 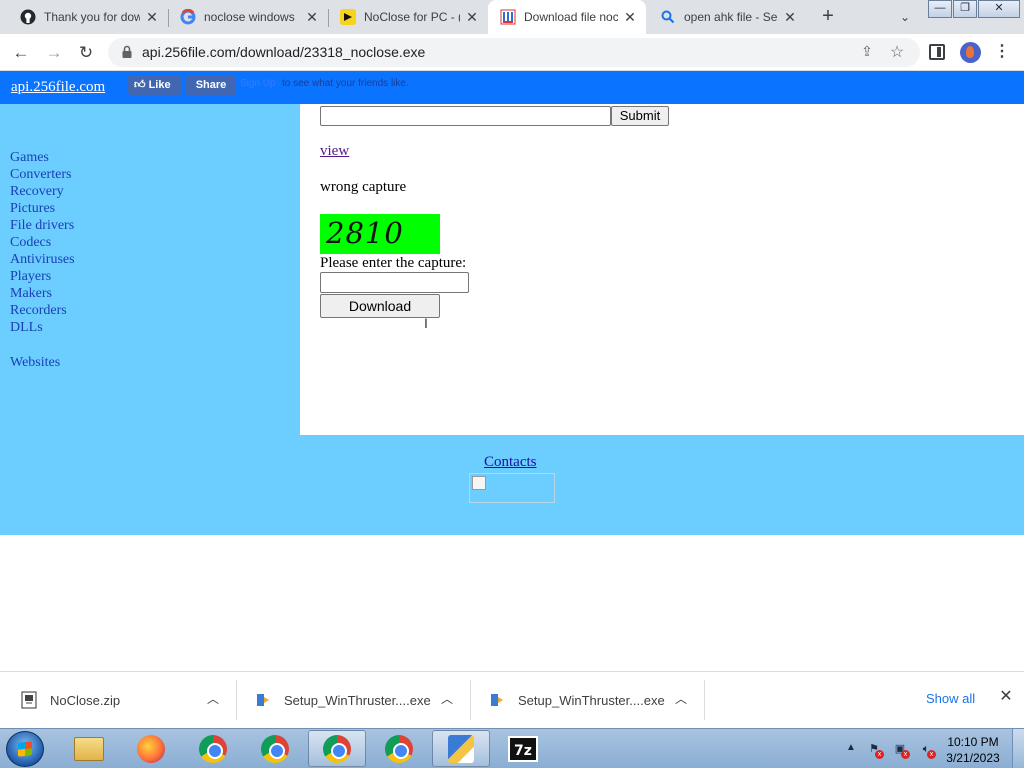 What do you see at coordinates (999, 9) in the screenshot?
I see `window-close-button: ✕` at bounding box center [999, 9].